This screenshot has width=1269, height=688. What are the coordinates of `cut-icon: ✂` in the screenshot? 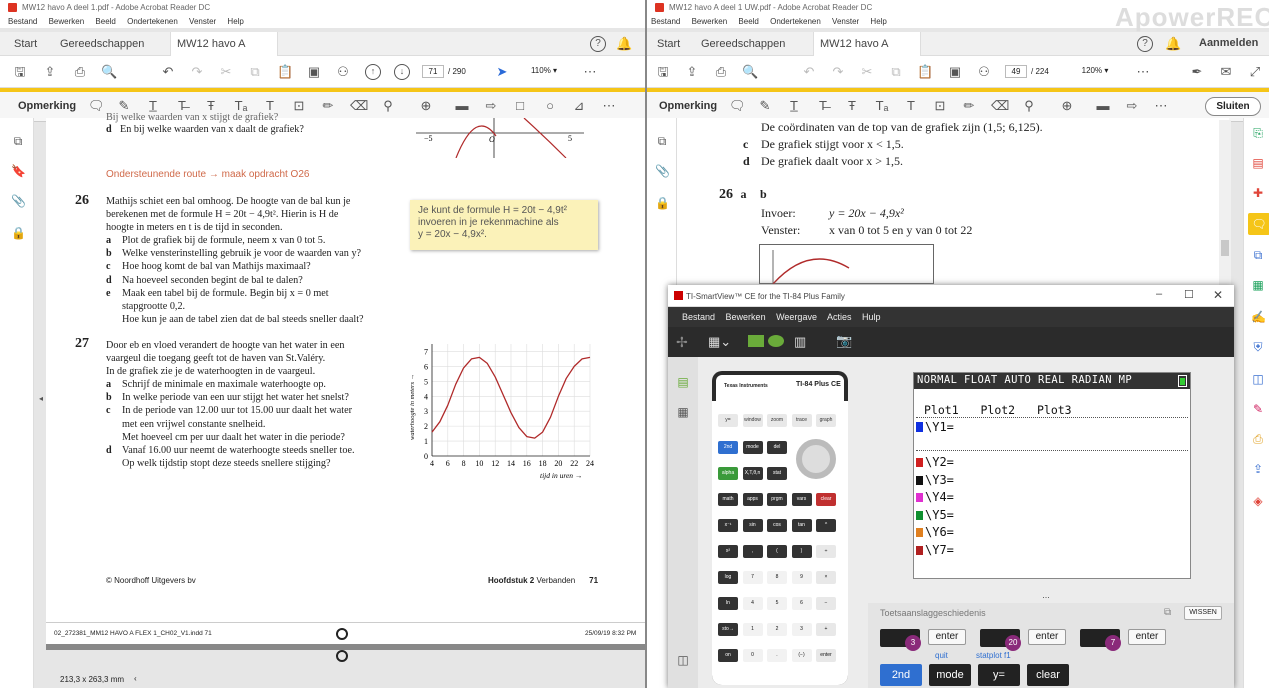 It's located at (867, 72).